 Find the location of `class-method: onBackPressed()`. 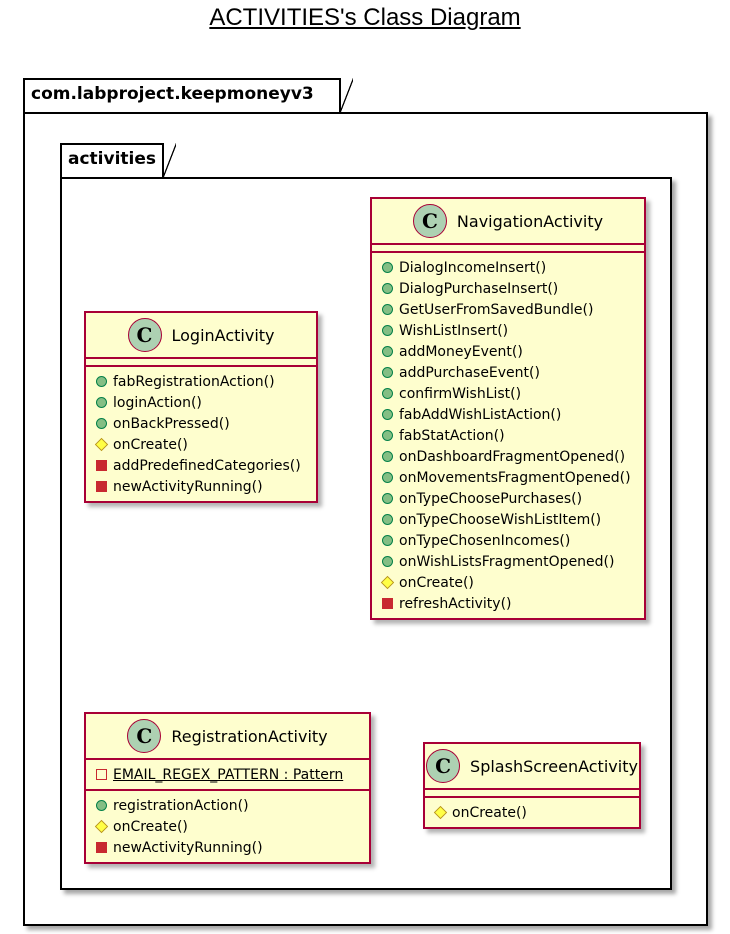

class-method: onBackPressed() is located at coordinates (203, 423).